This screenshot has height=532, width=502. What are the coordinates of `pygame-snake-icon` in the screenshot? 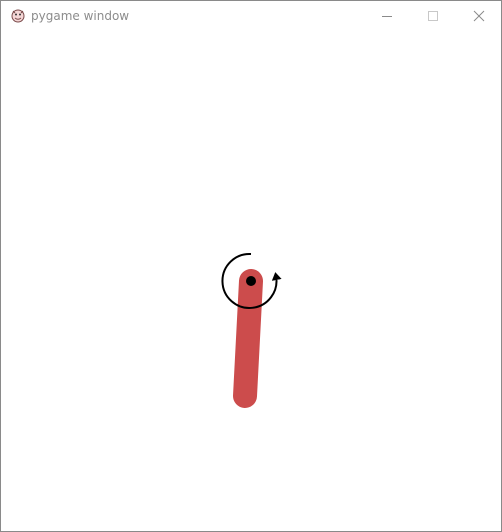 It's located at (18, 16).